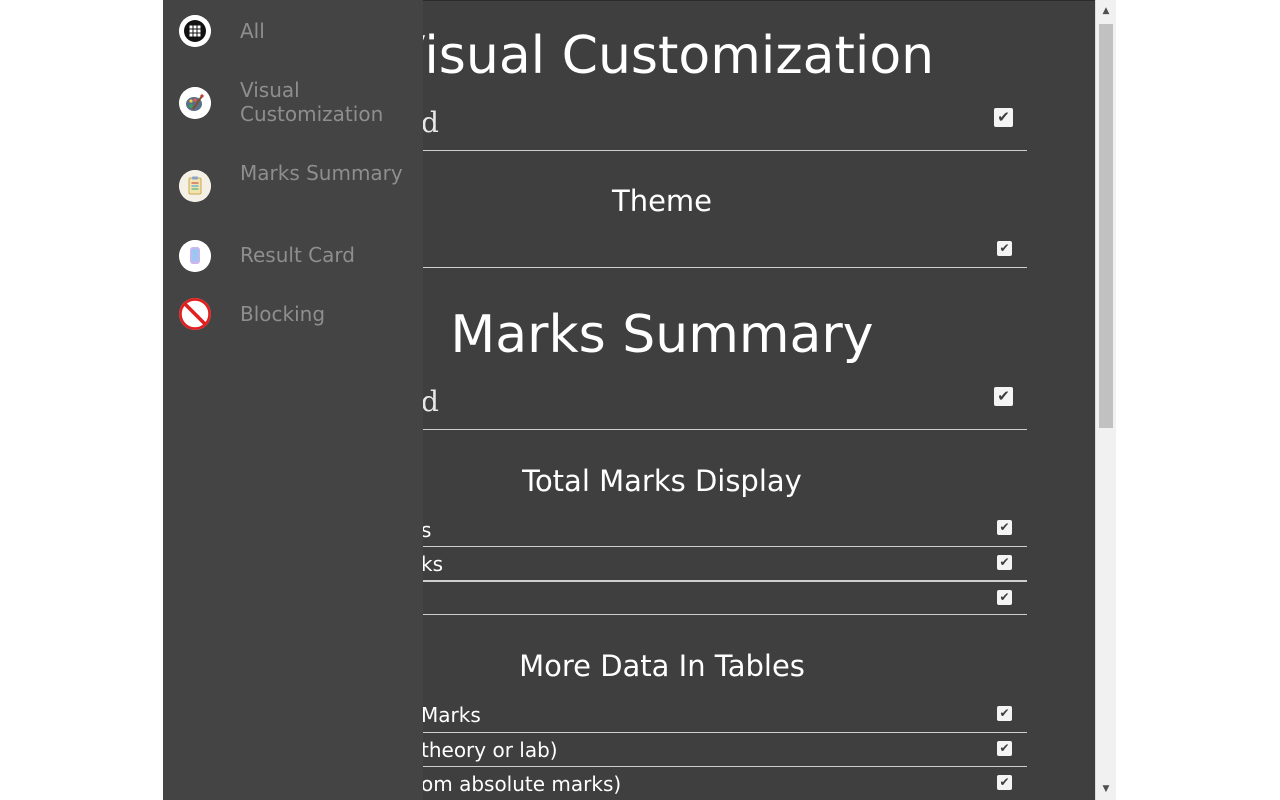  Describe the element at coordinates (489, 750) in the screenshot. I see `tables-option-label: theory or lab)` at that location.